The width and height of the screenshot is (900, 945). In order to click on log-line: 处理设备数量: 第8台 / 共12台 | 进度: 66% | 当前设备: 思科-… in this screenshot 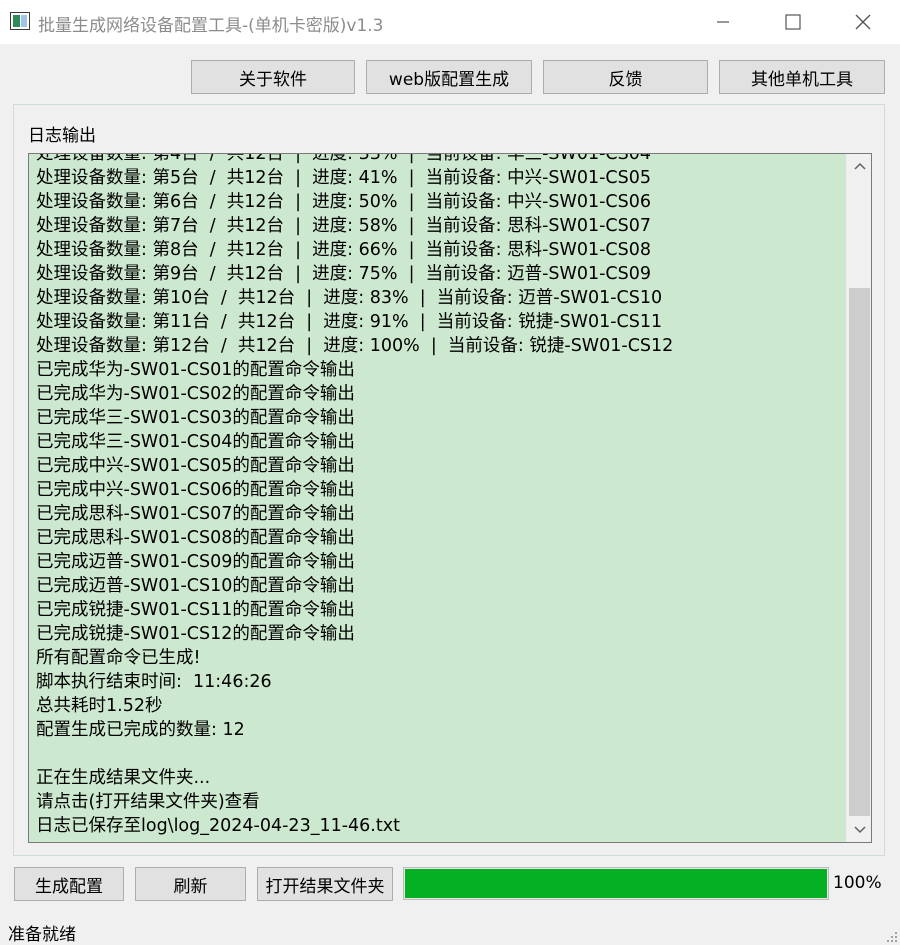, I will do `click(344, 250)`.